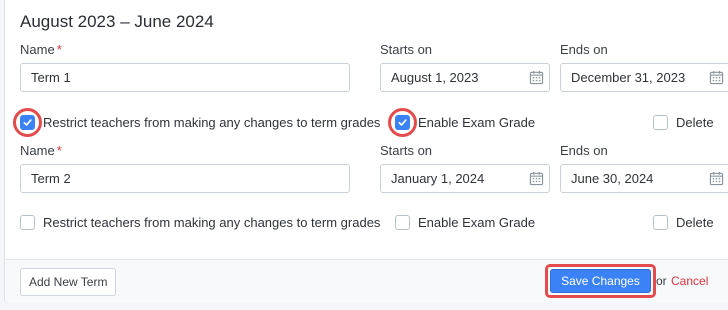  What do you see at coordinates (406, 150) in the screenshot?
I see `term2-starts-on-label: Starts on` at bounding box center [406, 150].